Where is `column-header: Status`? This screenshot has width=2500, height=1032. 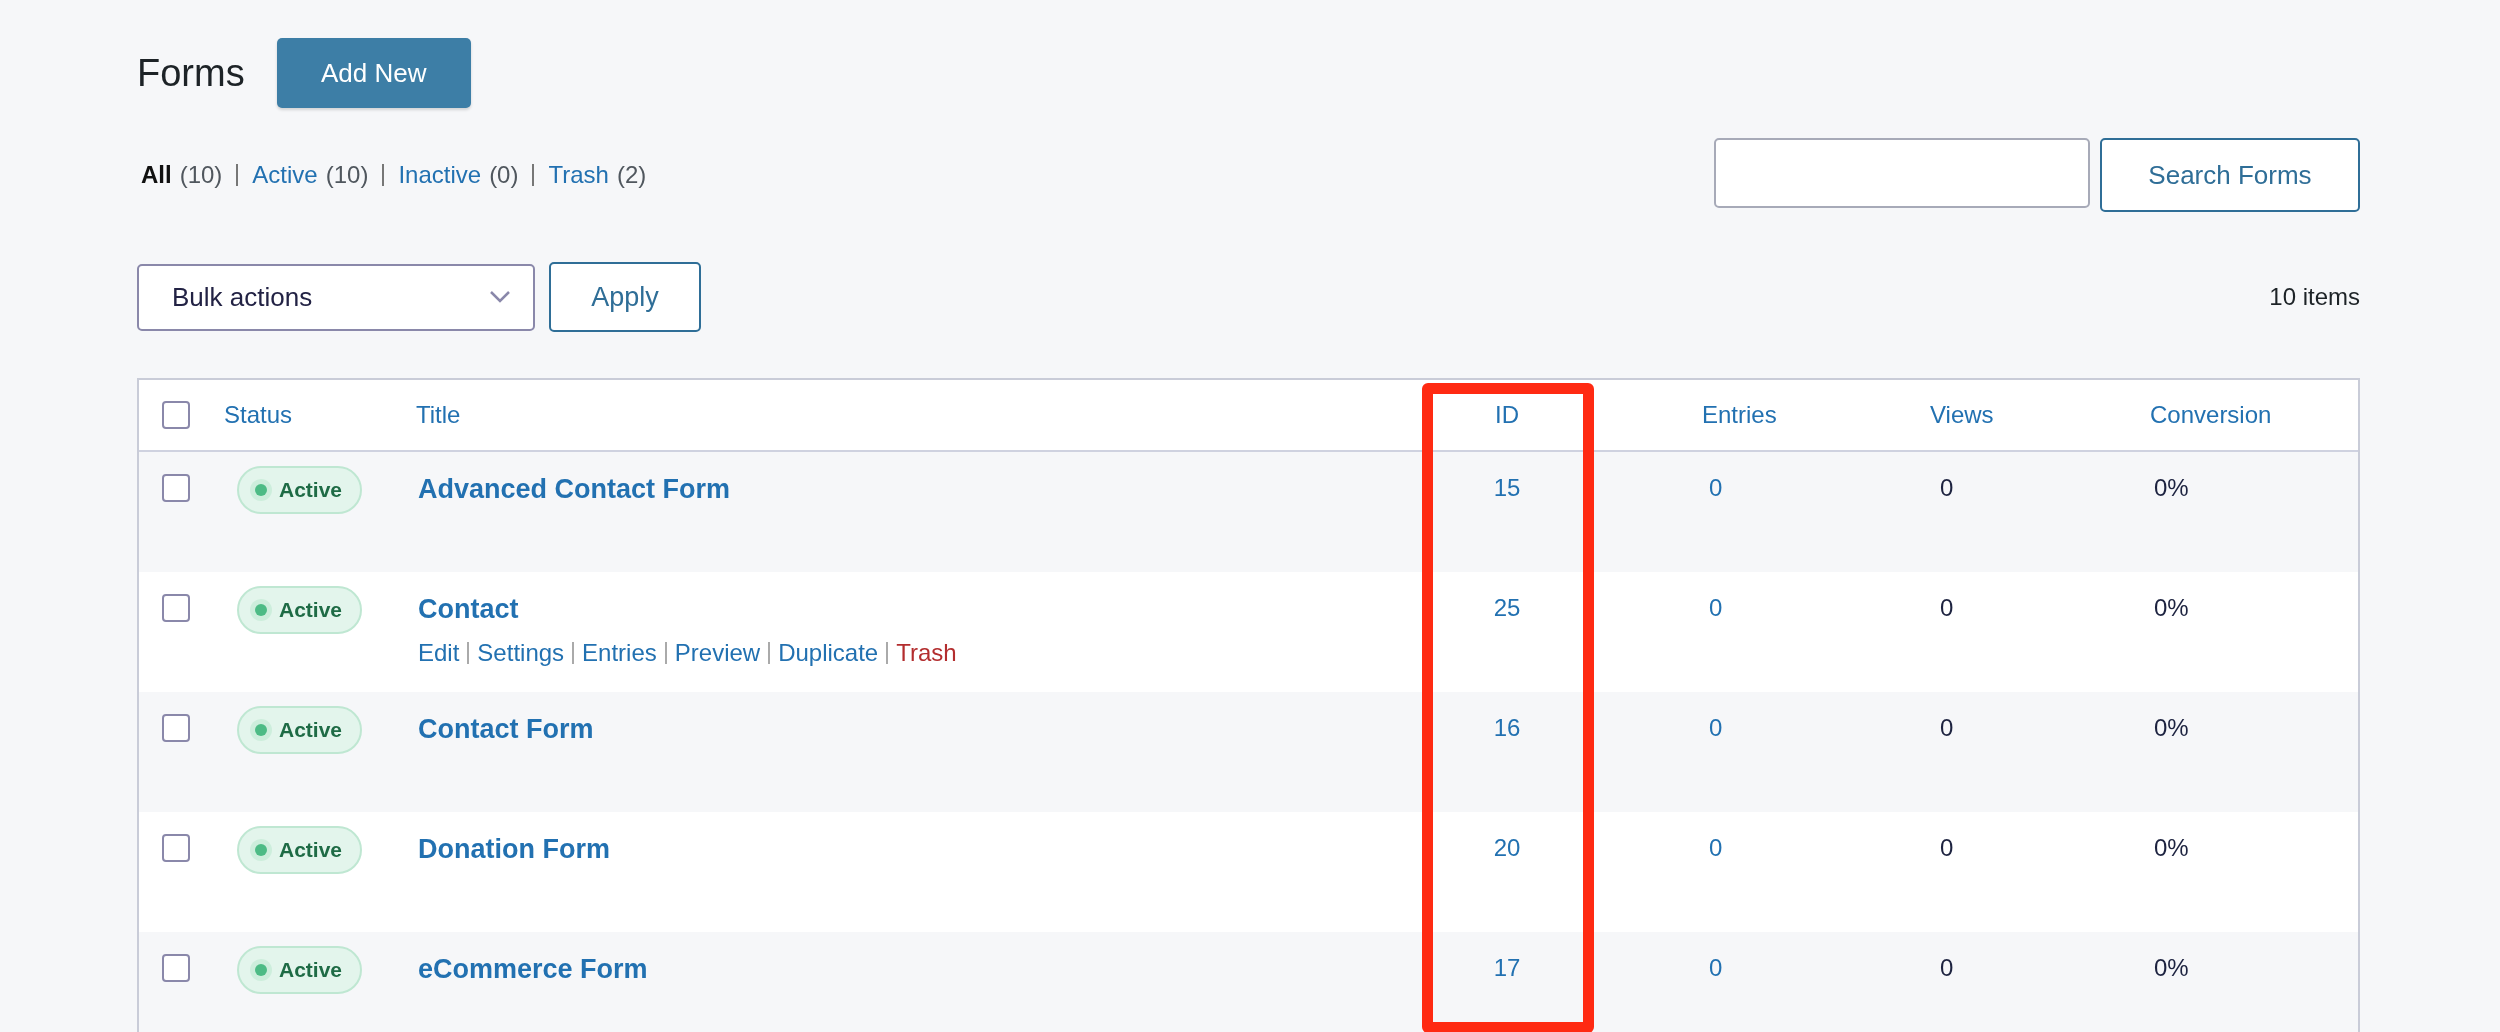 column-header: Status is located at coordinates (258, 414).